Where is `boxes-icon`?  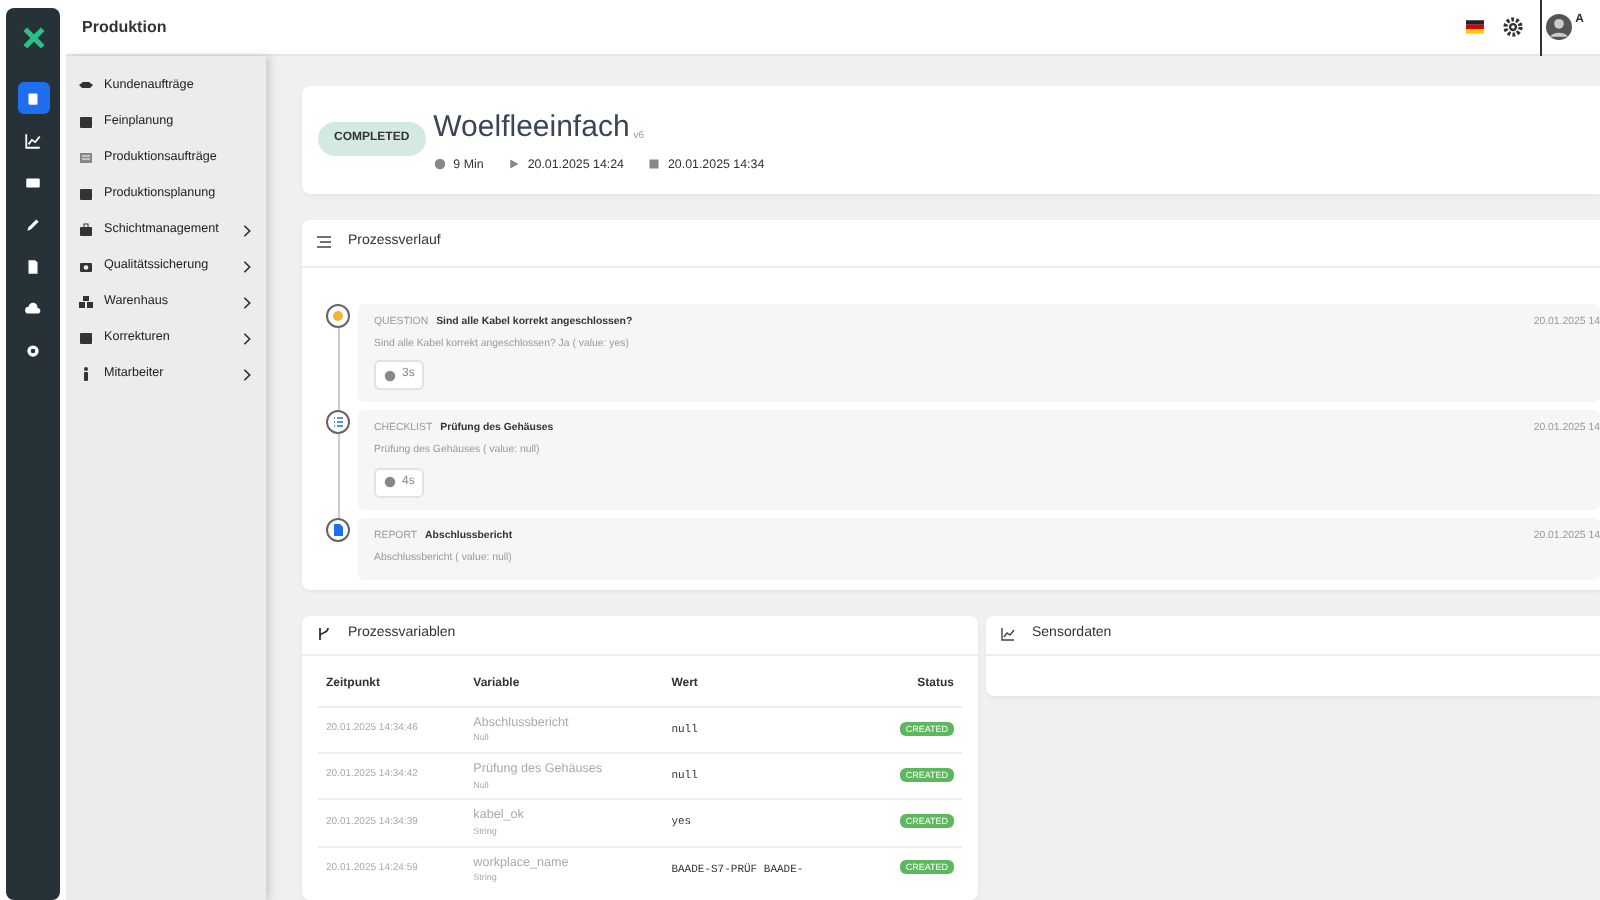
boxes-icon is located at coordinates (86, 302).